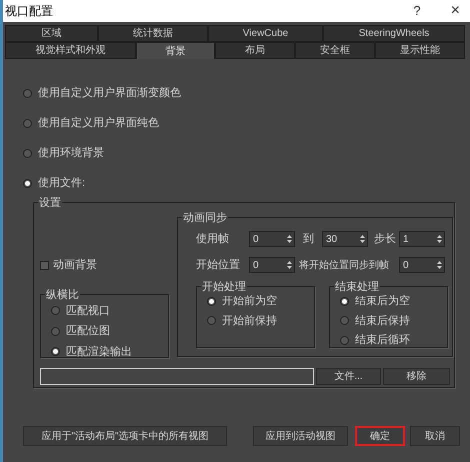 Image resolution: width=470 pixels, height=462 pixels. Describe the element at coordinates (44, 265) in the screenshot. I see `checkbox` at that location.